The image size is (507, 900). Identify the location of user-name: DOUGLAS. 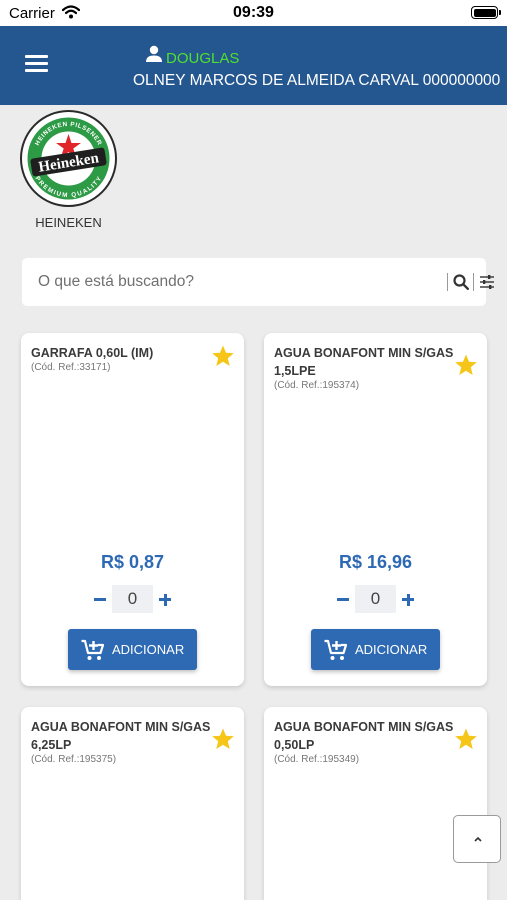
(203, 58).